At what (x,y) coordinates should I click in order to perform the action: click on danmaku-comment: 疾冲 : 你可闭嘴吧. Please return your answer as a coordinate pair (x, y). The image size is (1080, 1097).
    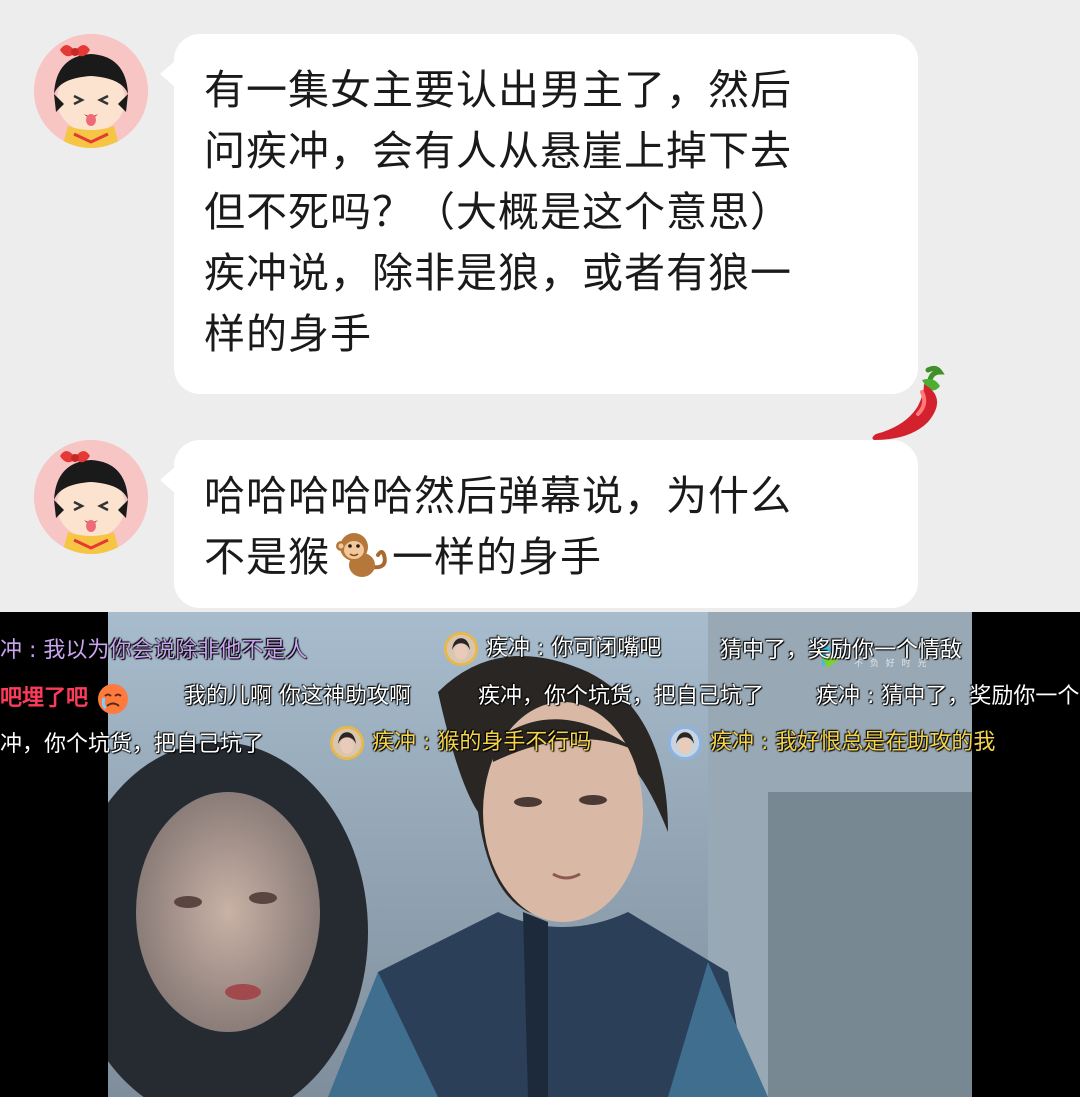
    Looking at the image, I should click on (552, 649).